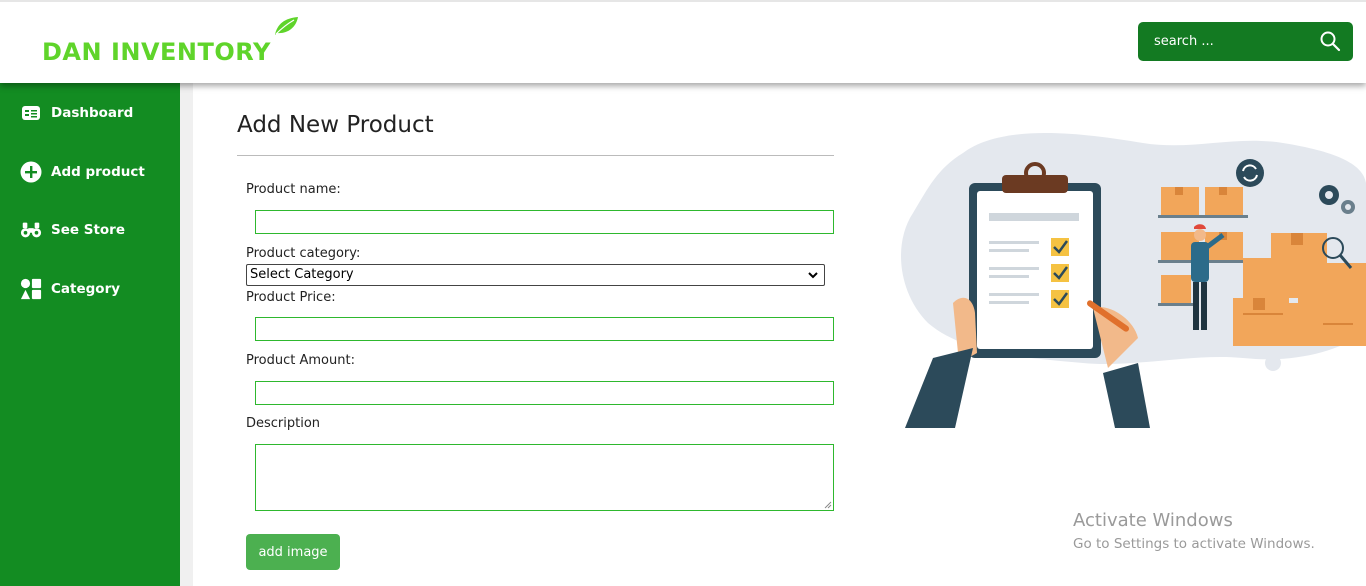 This screenshot has width=1366, height=586. What do you see at coordinates (286, 26) in the screenshot?
I see `leaf-icon` at bounding box center [286, 26].